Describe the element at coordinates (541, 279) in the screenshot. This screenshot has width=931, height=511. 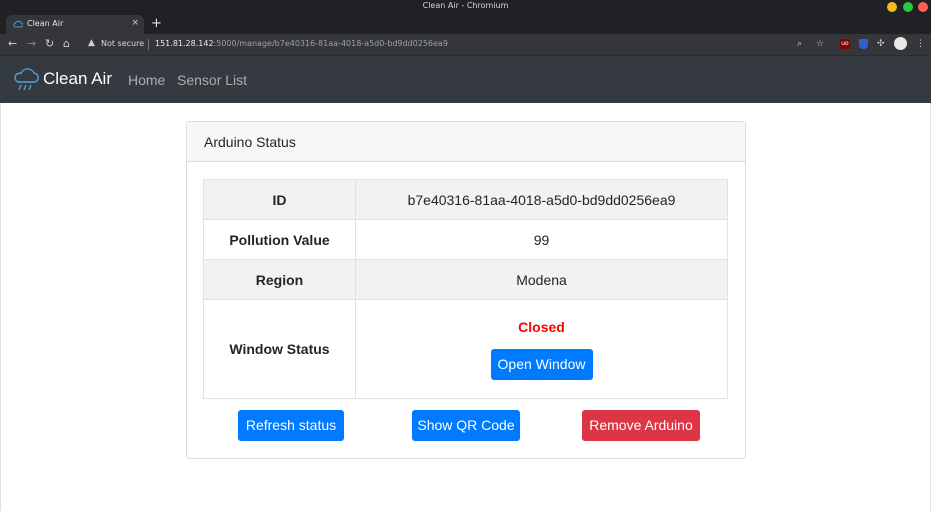
I see `region-value: Modena` at that location.